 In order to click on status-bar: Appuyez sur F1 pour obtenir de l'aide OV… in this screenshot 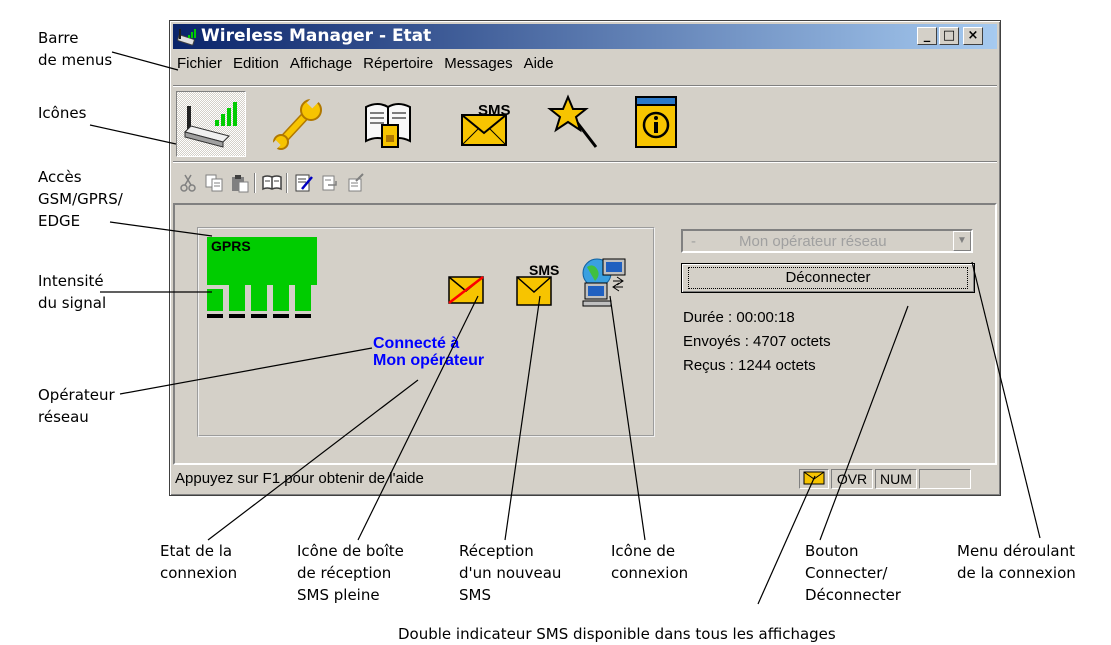, I will do `click(585, 479)`.